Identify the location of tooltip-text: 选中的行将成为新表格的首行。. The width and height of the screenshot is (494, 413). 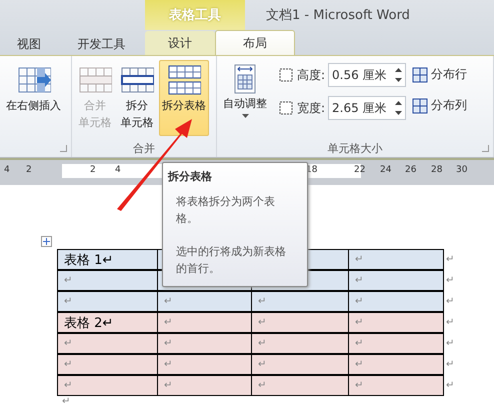
(231, 260).